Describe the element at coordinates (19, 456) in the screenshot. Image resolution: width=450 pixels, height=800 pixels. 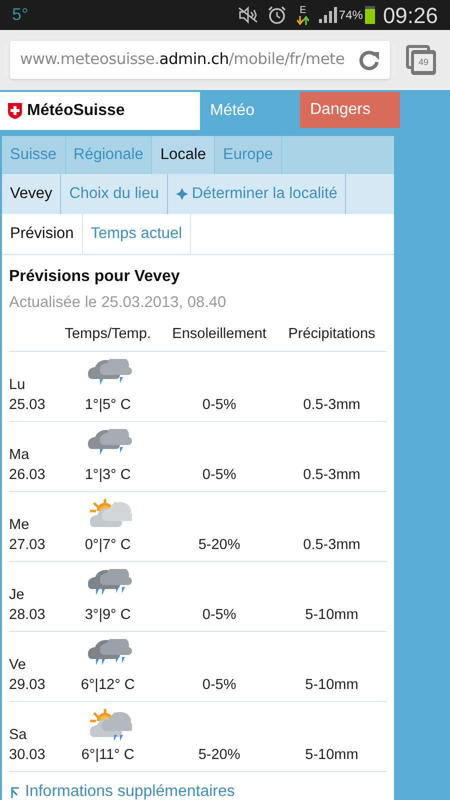
I see `day-label: Ma` at that location.